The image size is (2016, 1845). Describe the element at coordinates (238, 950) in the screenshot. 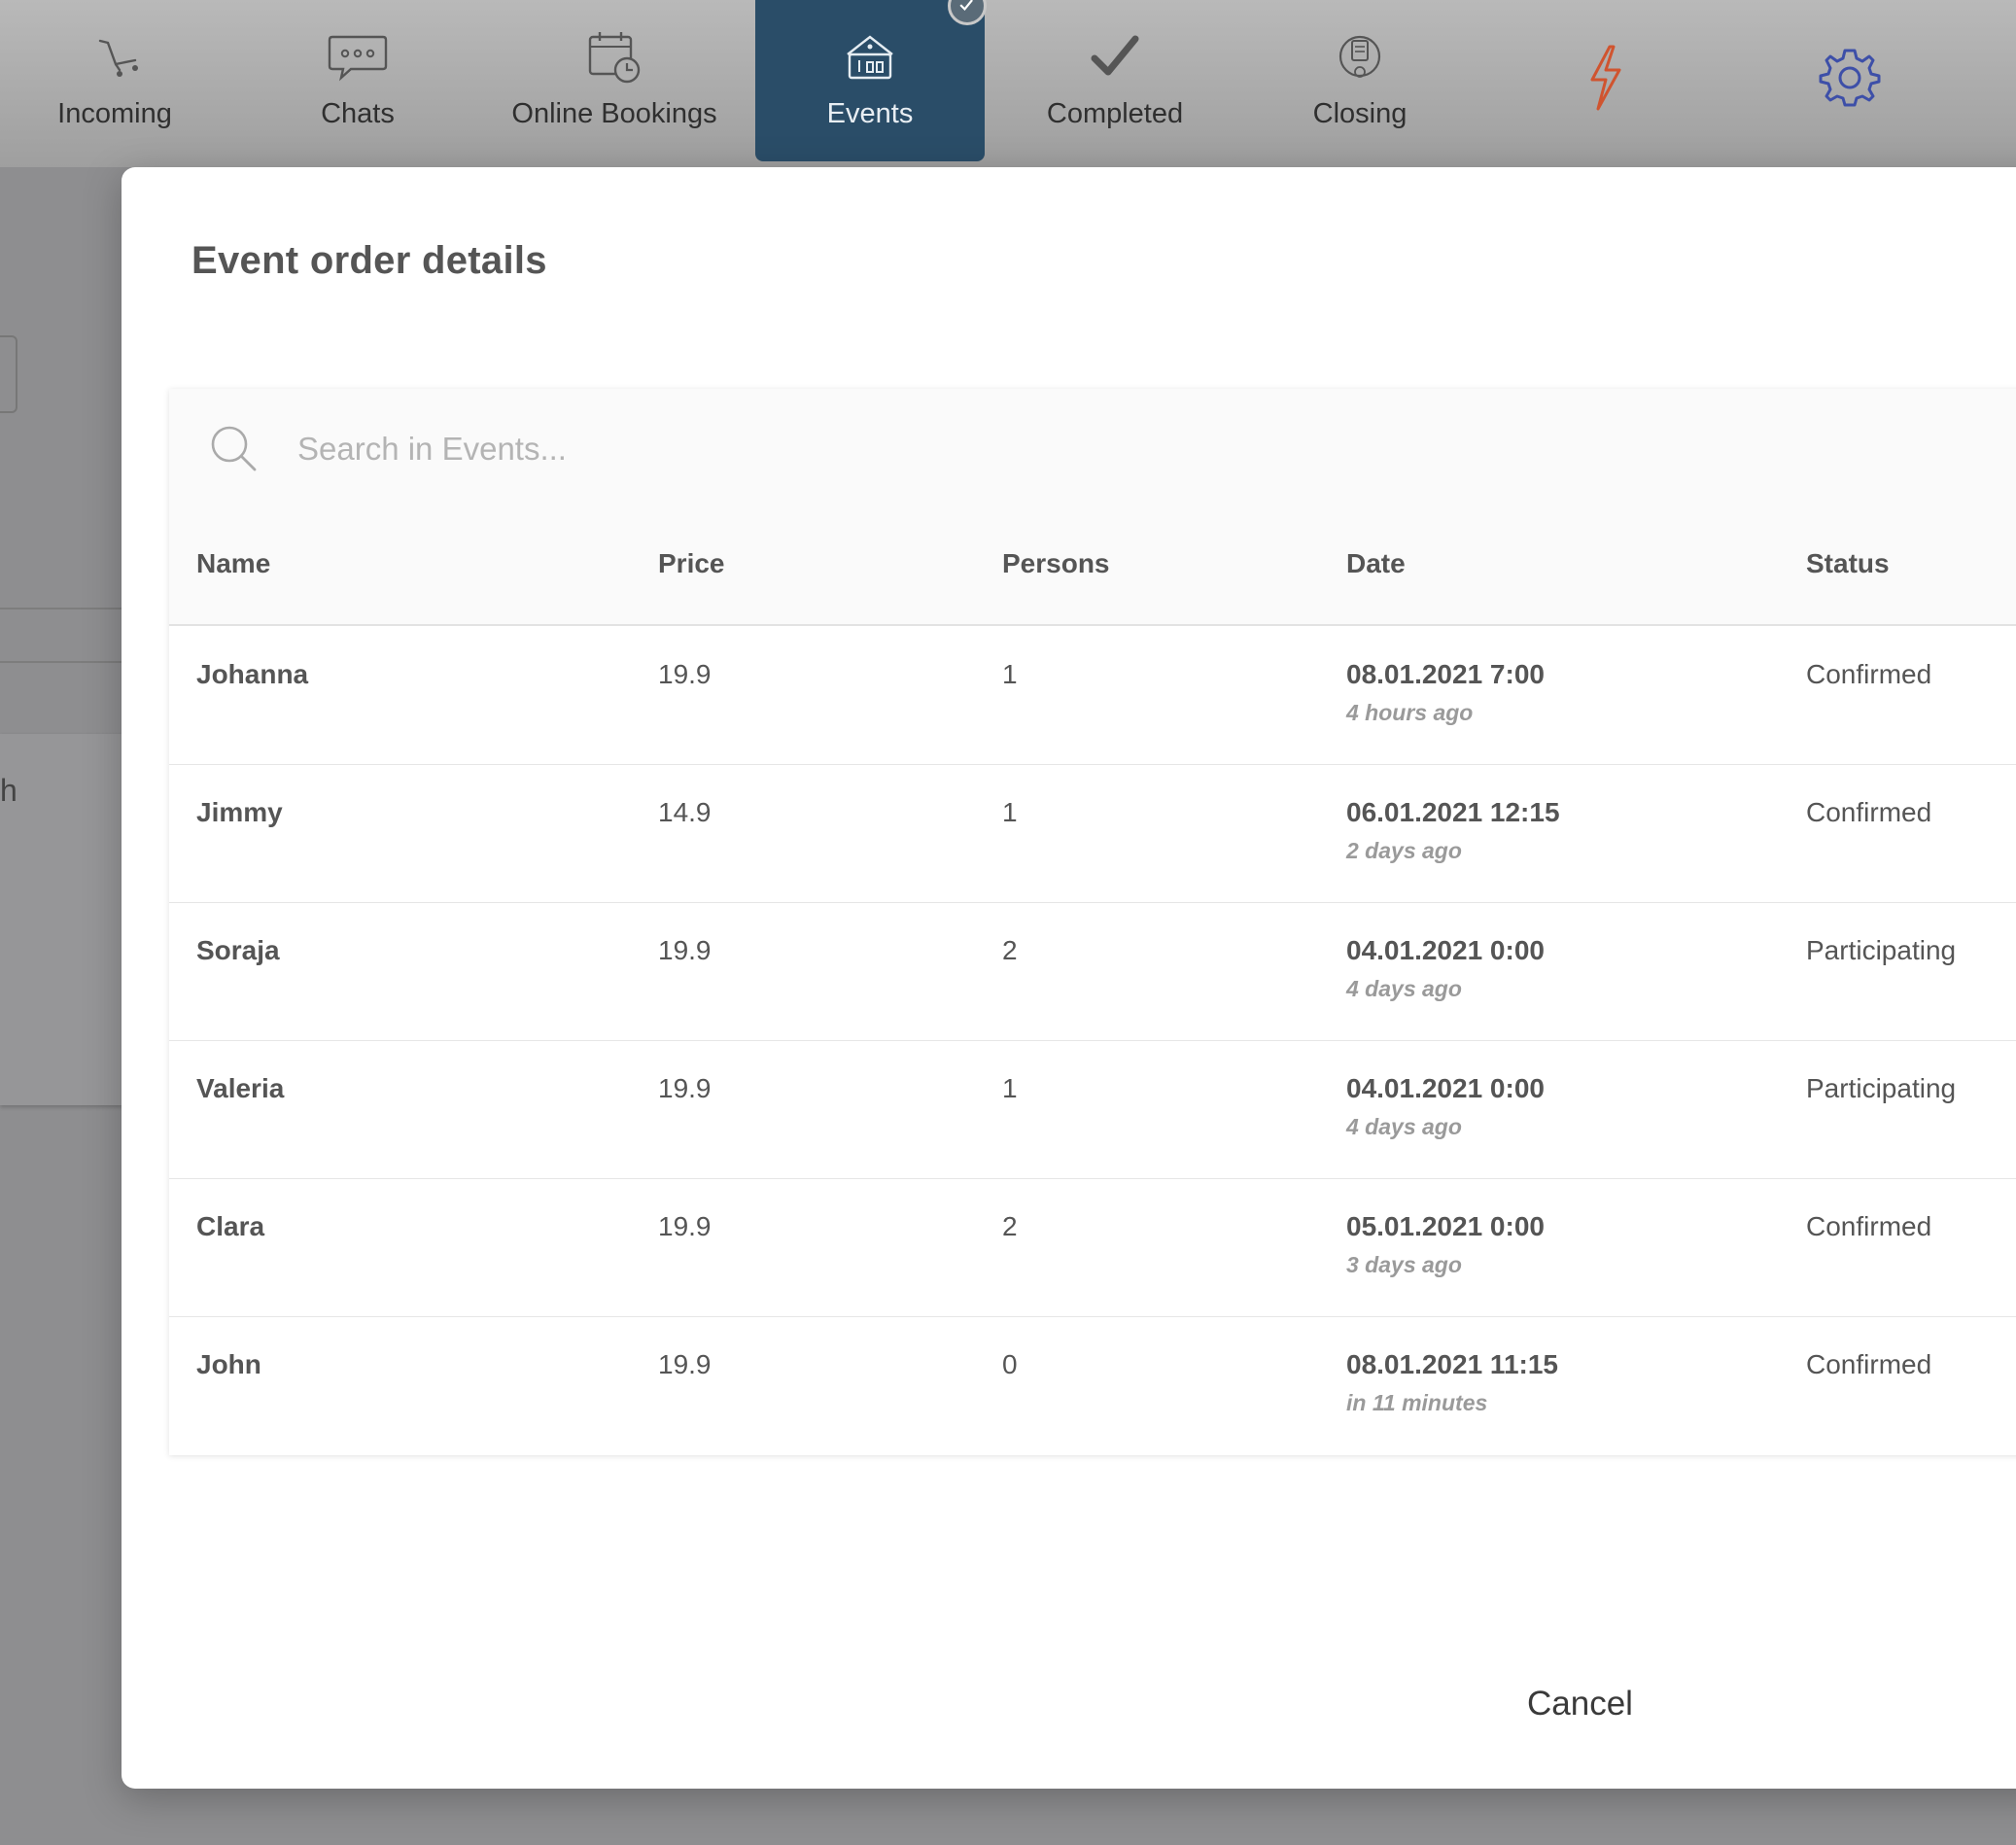

I see `cell-name: Soraja` at that location.